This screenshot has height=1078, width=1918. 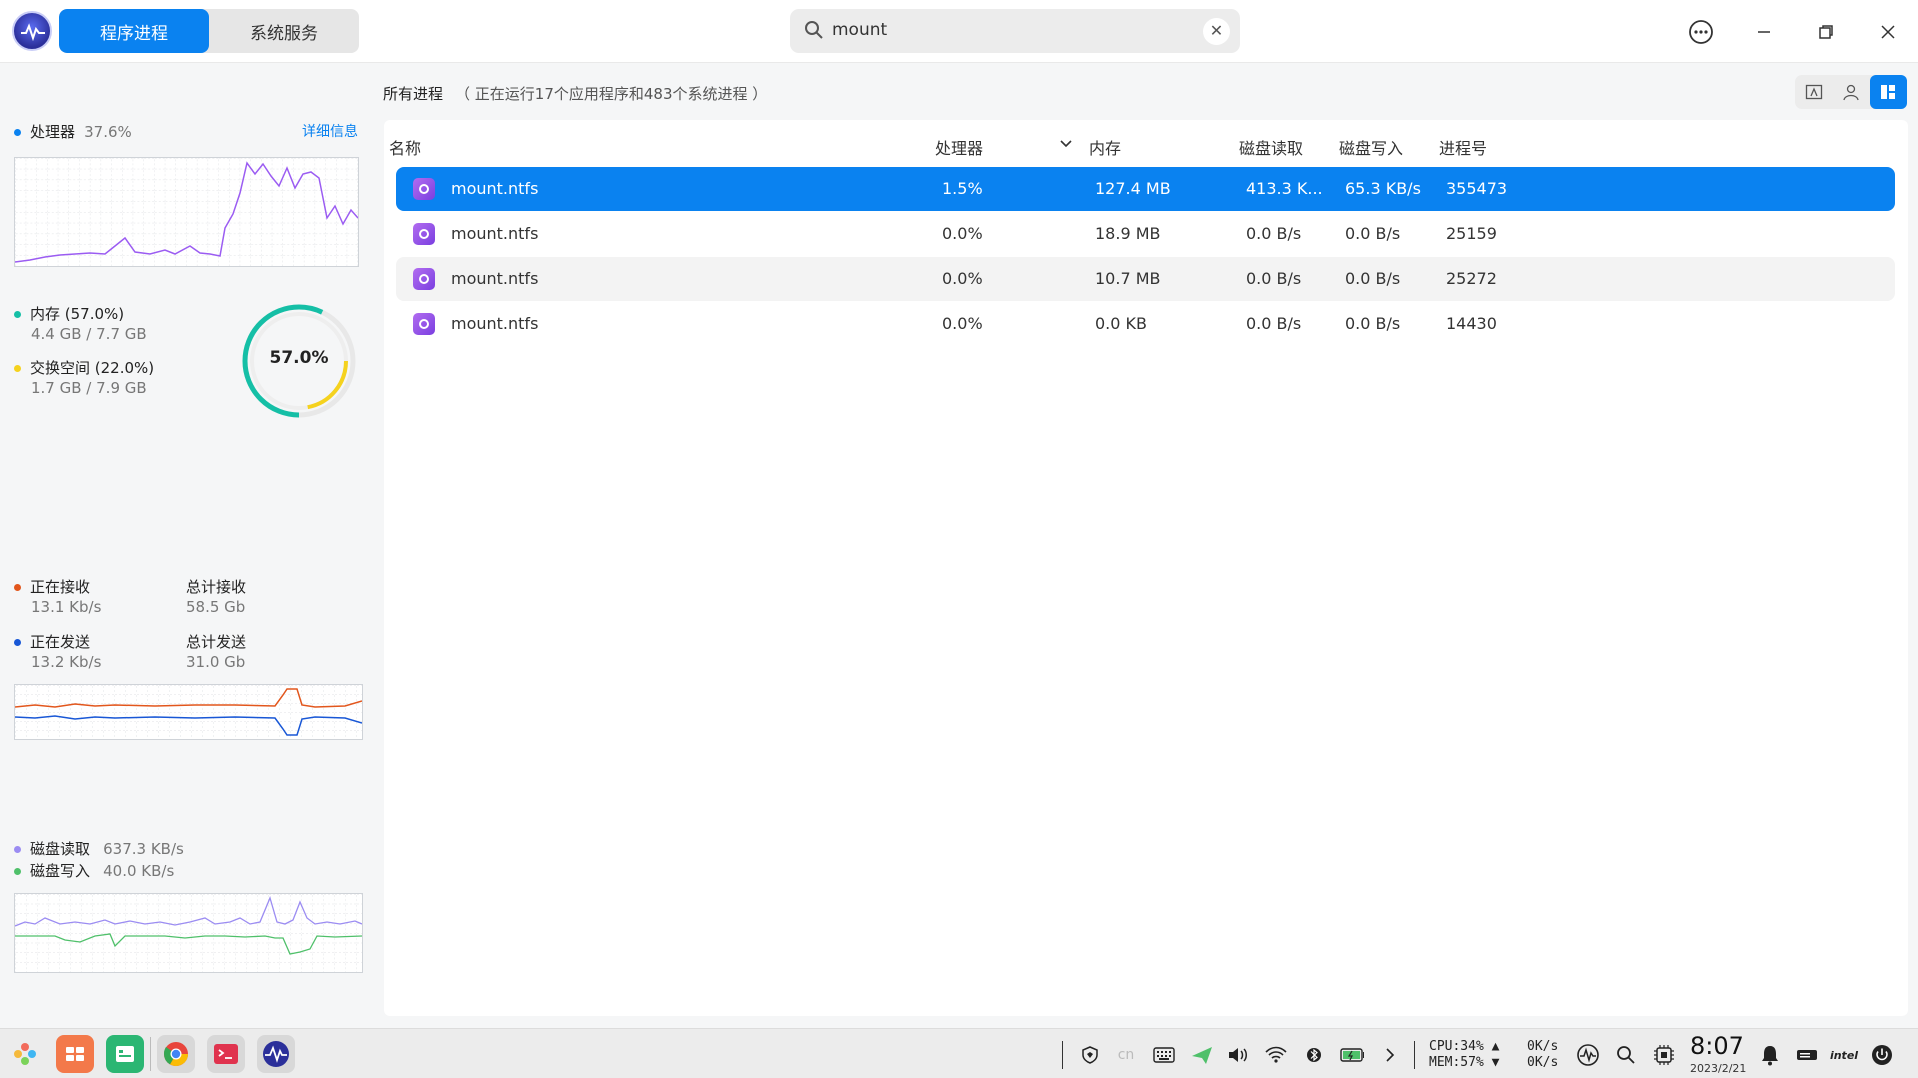 What do you see at coordinates (176, 1054) in the screenshot?
I see `chrome-button` at bounding box center [176, 1054].